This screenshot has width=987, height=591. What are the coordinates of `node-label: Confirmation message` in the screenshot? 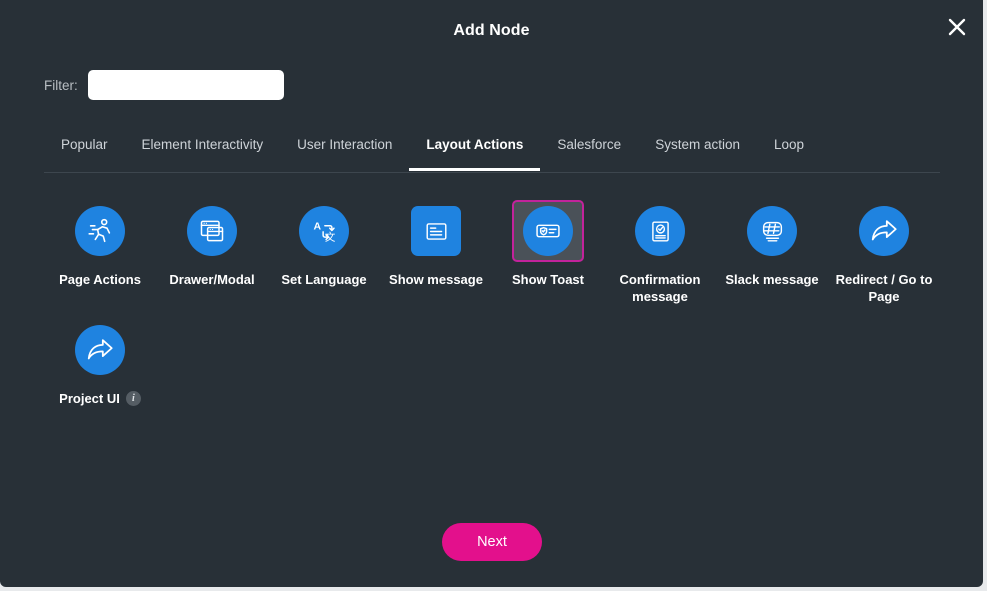 It's located at (660, 288).